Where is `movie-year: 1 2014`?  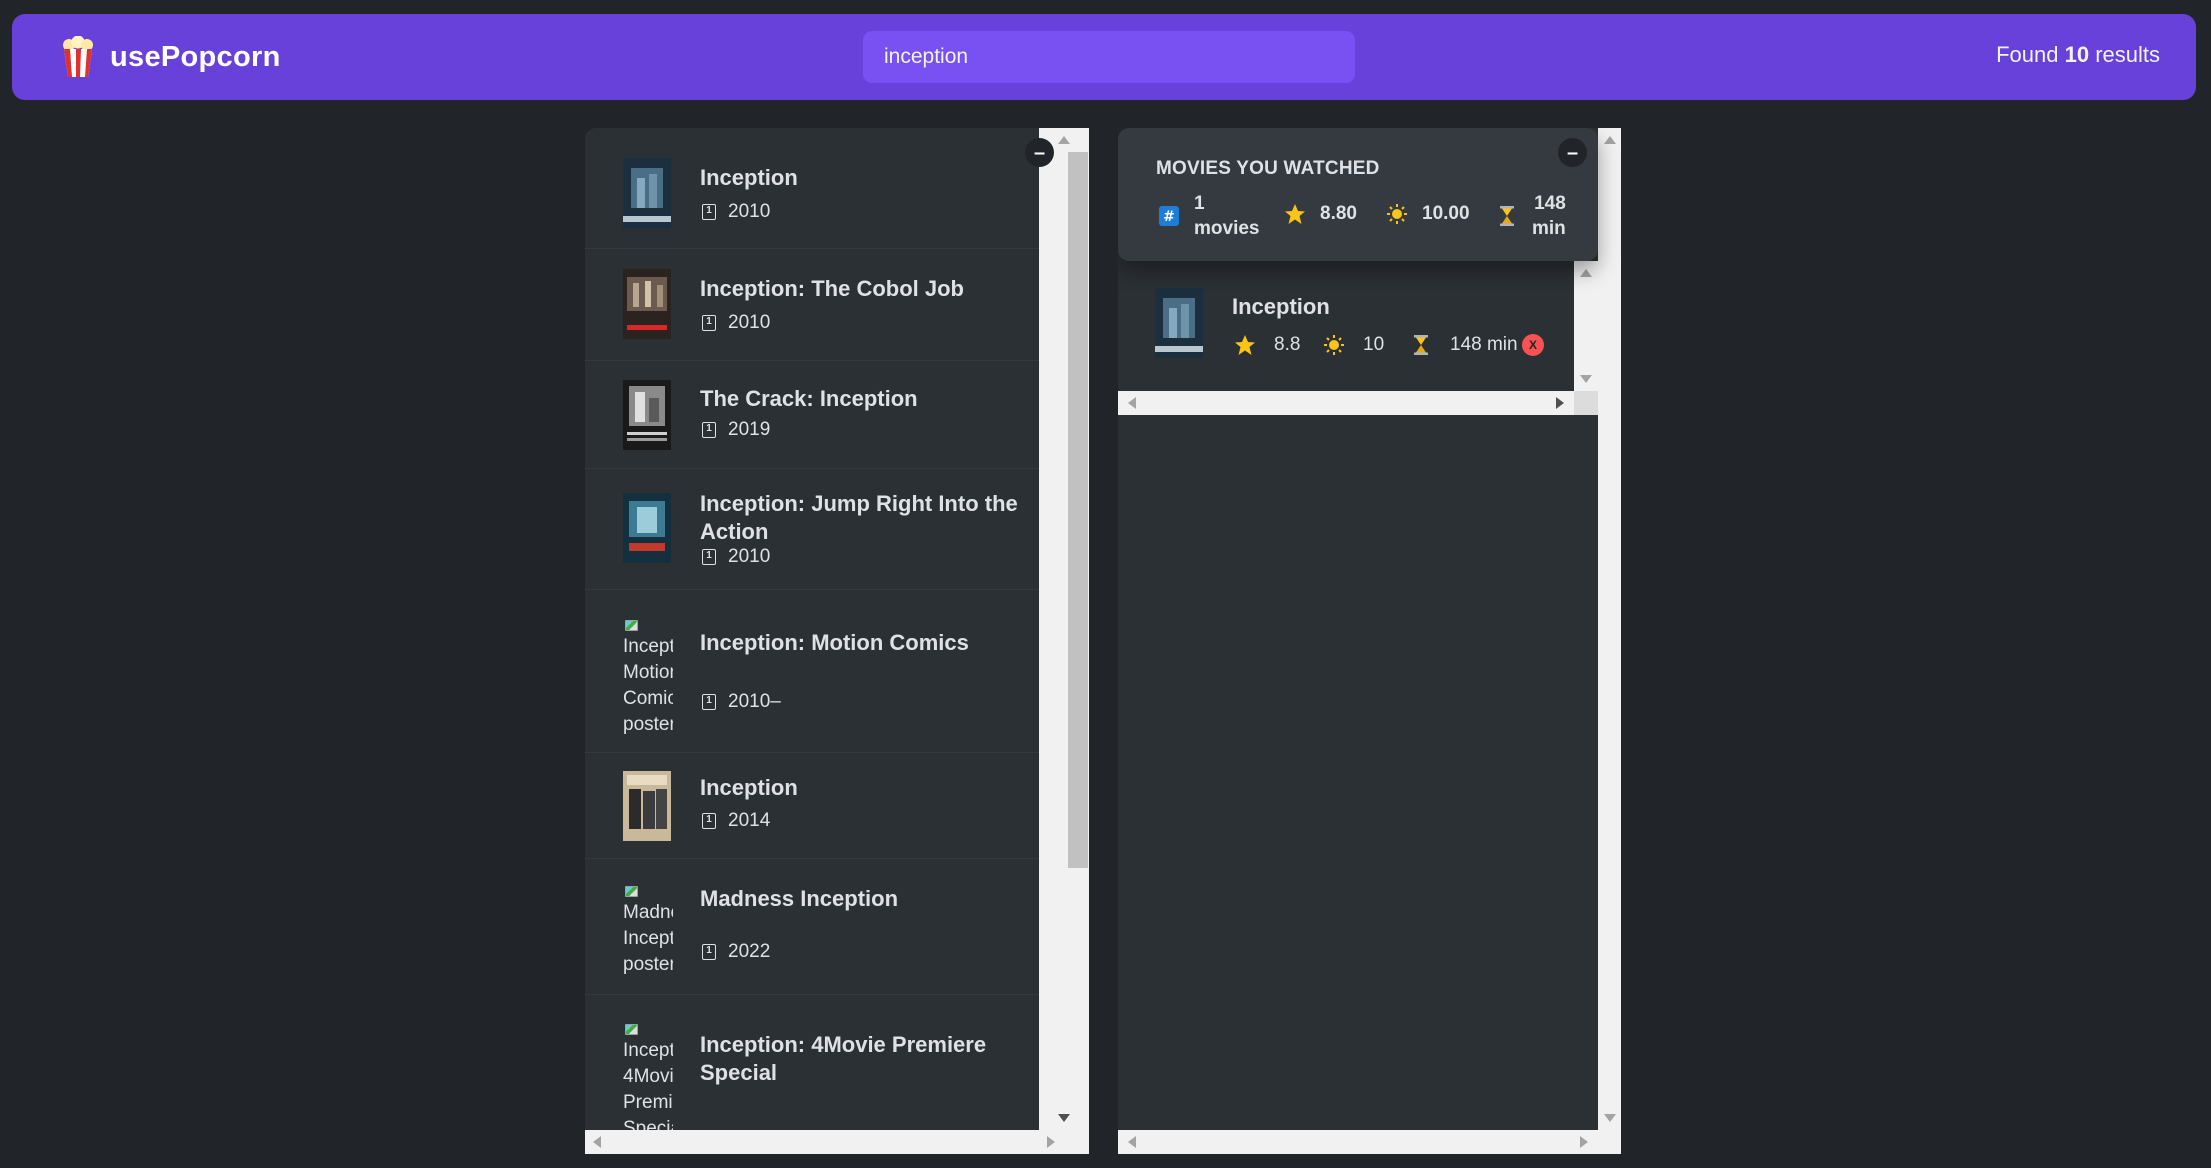
movie-year: 1 2014 is located at coordinates (736, 821).